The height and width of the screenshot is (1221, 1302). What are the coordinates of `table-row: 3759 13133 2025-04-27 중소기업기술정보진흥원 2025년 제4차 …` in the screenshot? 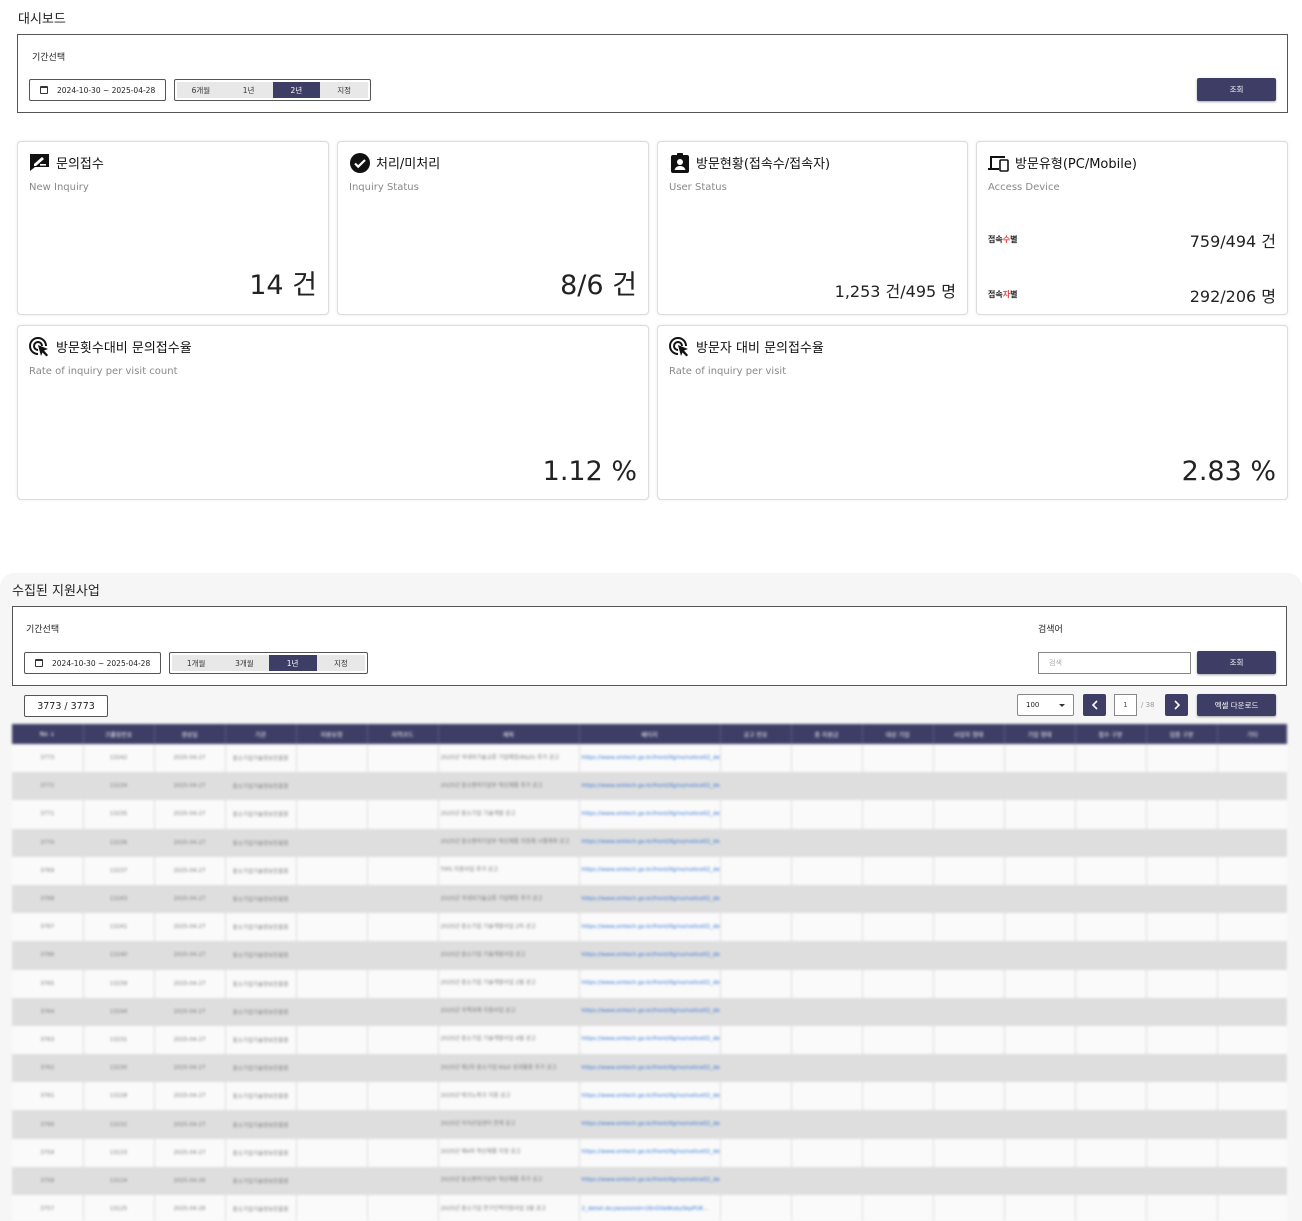 It's located at (649, 1152).